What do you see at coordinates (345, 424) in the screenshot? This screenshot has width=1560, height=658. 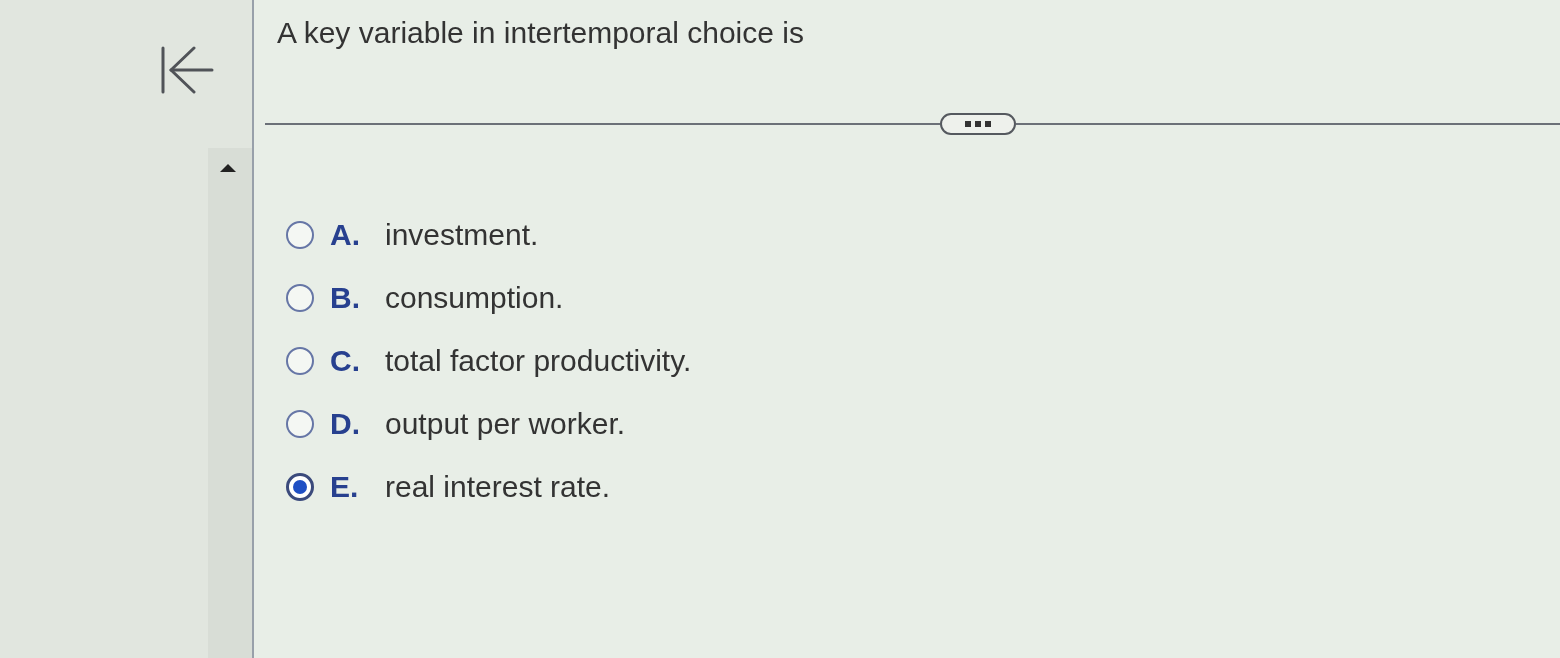 I see `option-letter: D.` at bounding box center [345, 424].